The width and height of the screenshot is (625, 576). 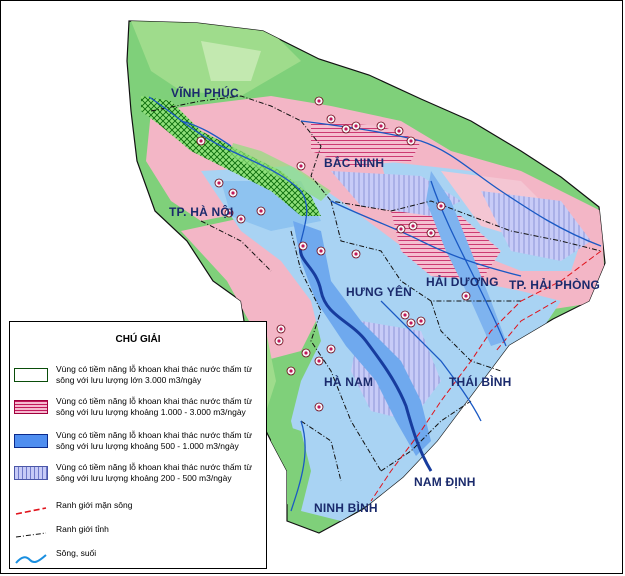 I want to click on region-label-hai-duong: HẢI DƯƠNG, so click(x=462, y=282).